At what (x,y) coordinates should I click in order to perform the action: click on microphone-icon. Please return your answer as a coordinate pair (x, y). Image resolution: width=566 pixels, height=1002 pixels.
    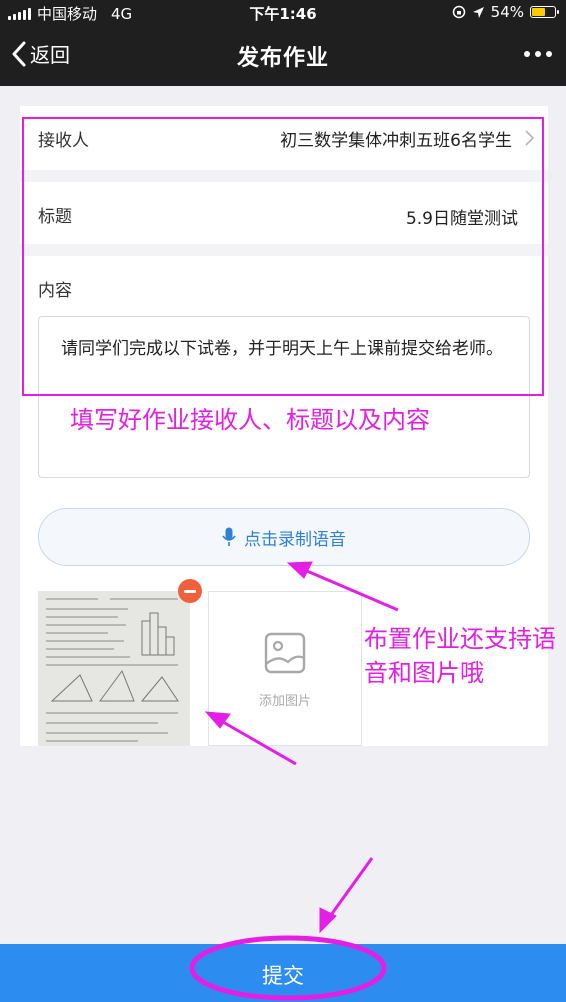
    Looking at the image, I should click on (229, 536).